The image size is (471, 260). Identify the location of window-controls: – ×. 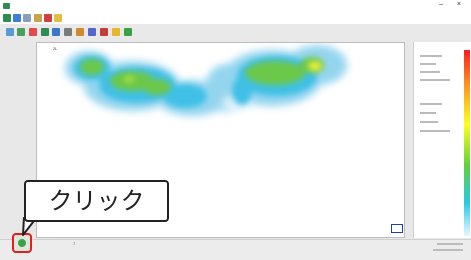
(453, 4).